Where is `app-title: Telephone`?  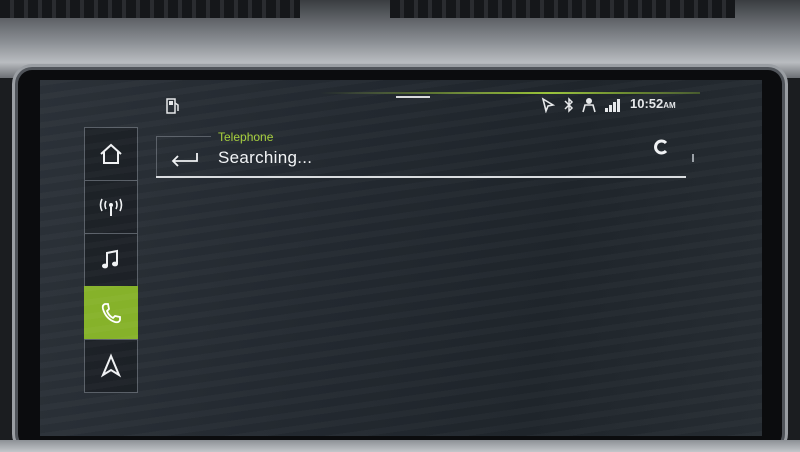
app-title: Telephone is located at coordinates (246, 137).